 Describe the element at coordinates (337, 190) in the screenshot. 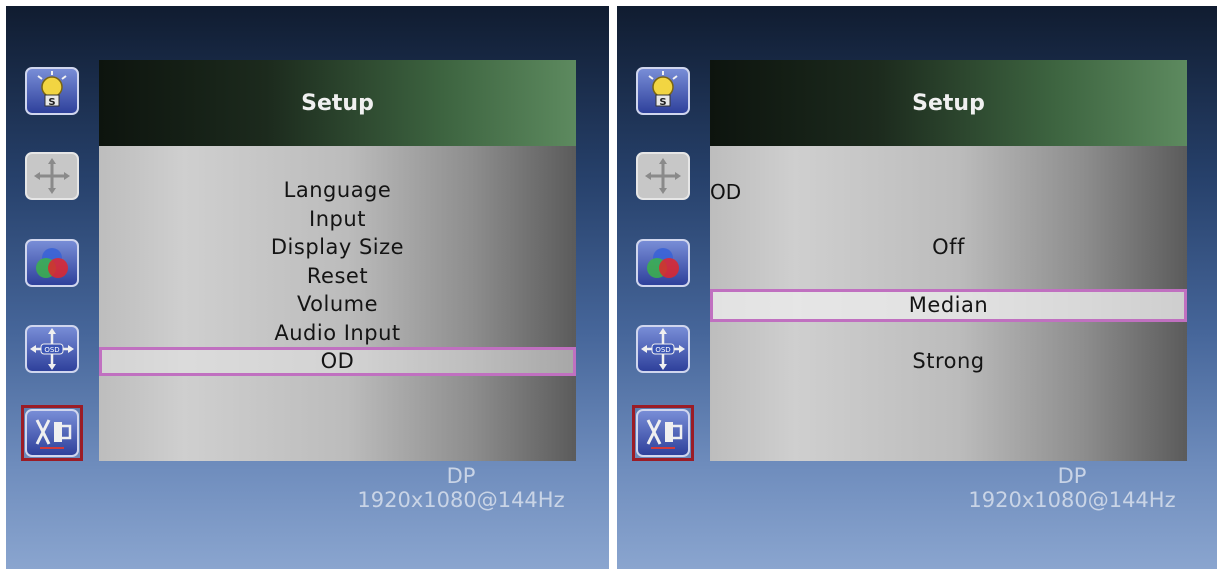

I see `menu-item-language: Language` at that location.